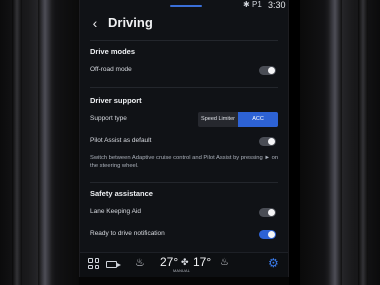 This screenshot has width=380, height=285. Describe the element at coordinates (184, 119) in the screenshot. I see `setting-support-type: Support type Speed Limiter ACC` at that location.